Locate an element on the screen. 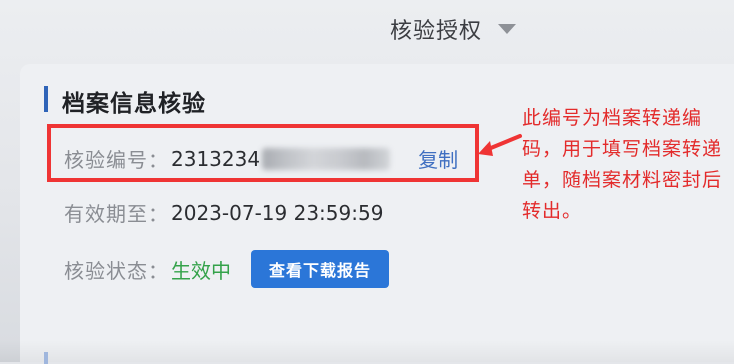 This screenshot has width=734, height=364. chevron-down-icon is located at coordinates (507, 29).